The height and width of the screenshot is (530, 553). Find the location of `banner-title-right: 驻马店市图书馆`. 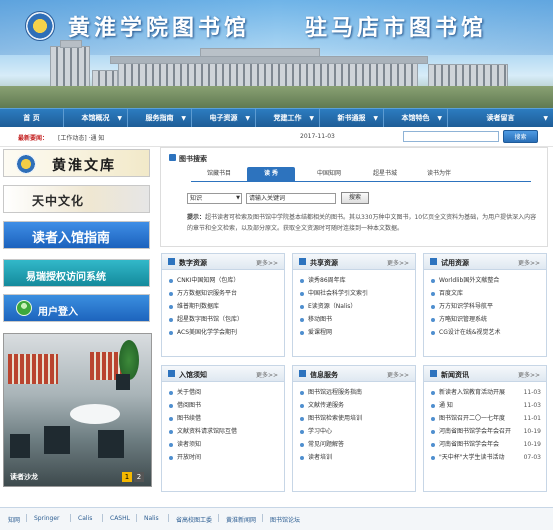

banner-title-right: 驻马店市图书馆 is located at coordinates (396, 28).